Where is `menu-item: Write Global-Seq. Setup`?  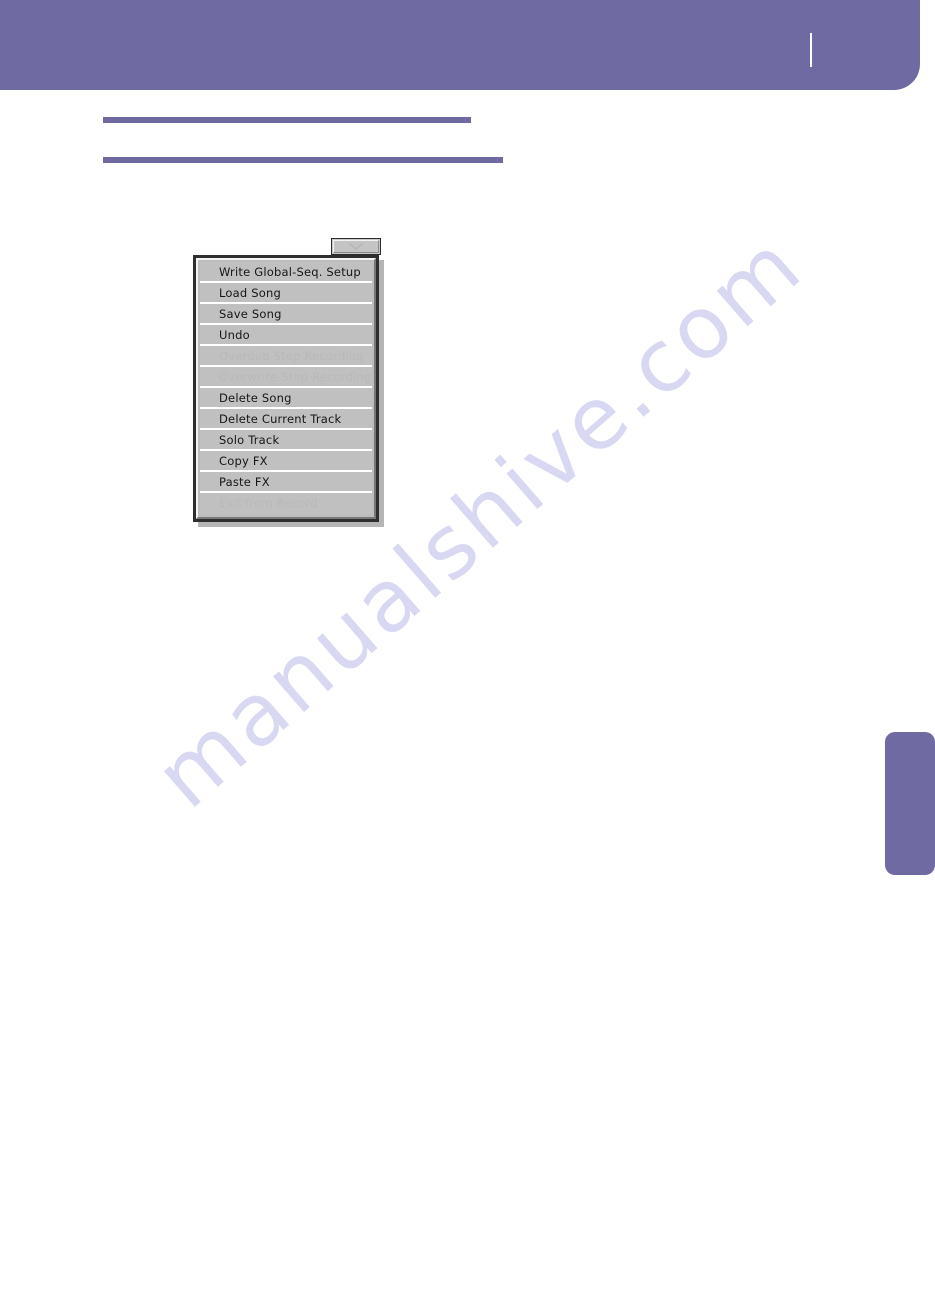
menu-item: Write Global-Seq. Setup is located at coordinates (286, 272).